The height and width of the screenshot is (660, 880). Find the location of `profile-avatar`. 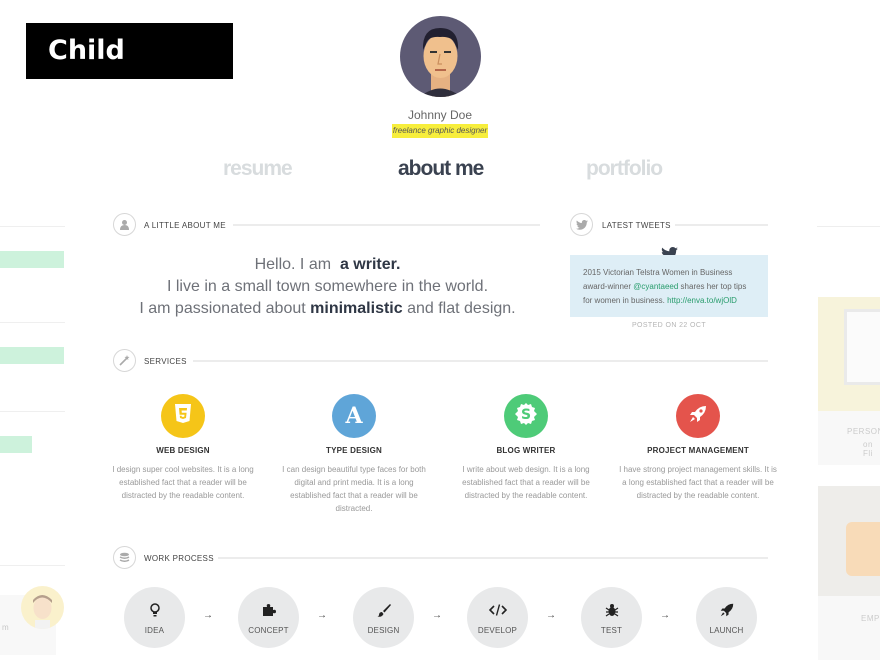

profile-avatar is located at coordinates (440, 56).